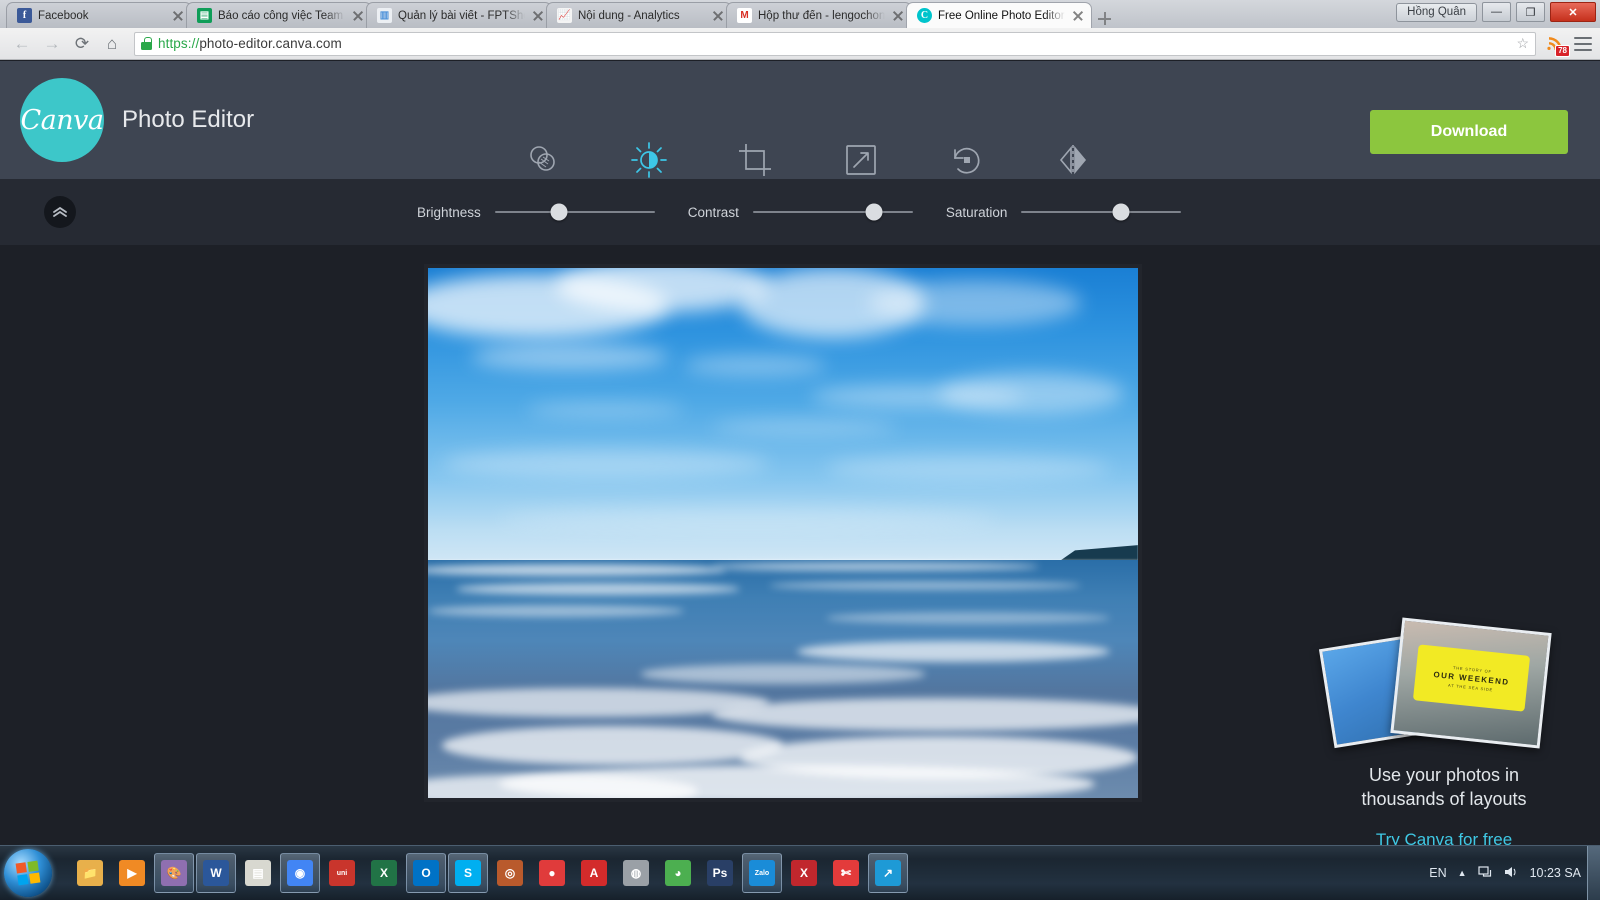 The image size is (1600, 900). What do you see at coordinates (629, 15) in the screenshot?
I see `tab-title: Nội dung - Analytics` at bounding box center [629, 15].